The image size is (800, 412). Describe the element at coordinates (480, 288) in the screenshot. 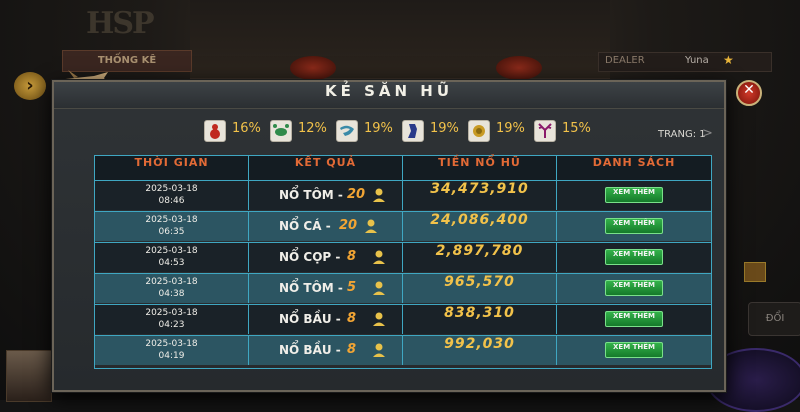

I see `jackpot-amount: 965,570` at that location.